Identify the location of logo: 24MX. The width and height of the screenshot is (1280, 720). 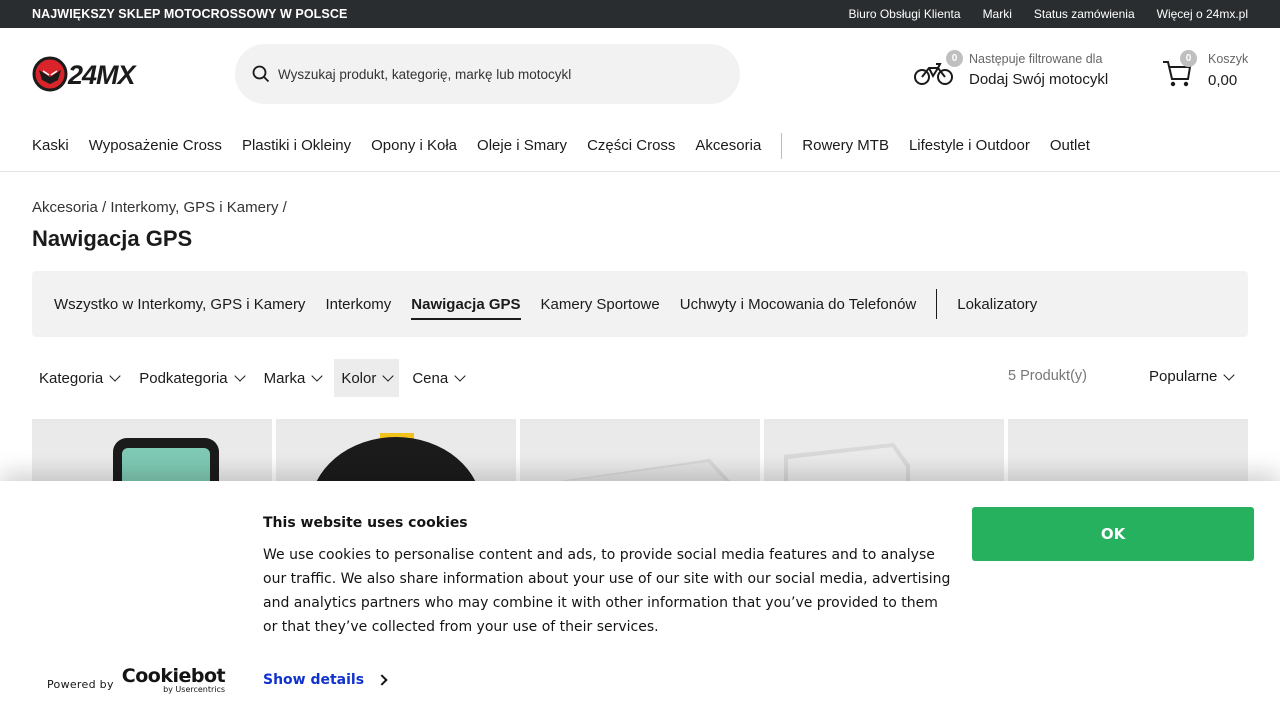
(112, 74).